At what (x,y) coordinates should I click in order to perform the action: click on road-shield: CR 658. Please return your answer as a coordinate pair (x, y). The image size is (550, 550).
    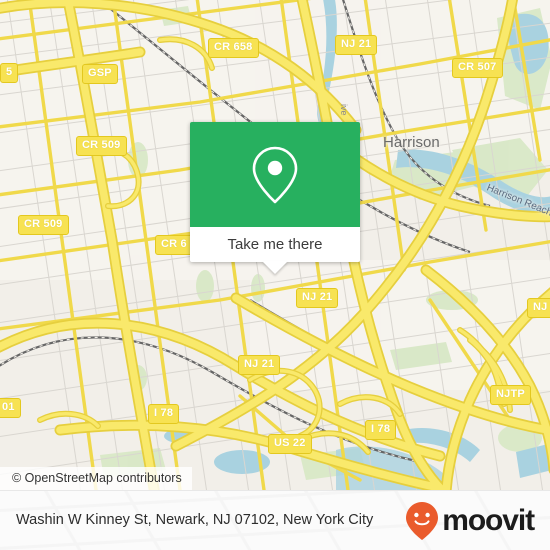
    Looking at the image, I should click on (233, 48).